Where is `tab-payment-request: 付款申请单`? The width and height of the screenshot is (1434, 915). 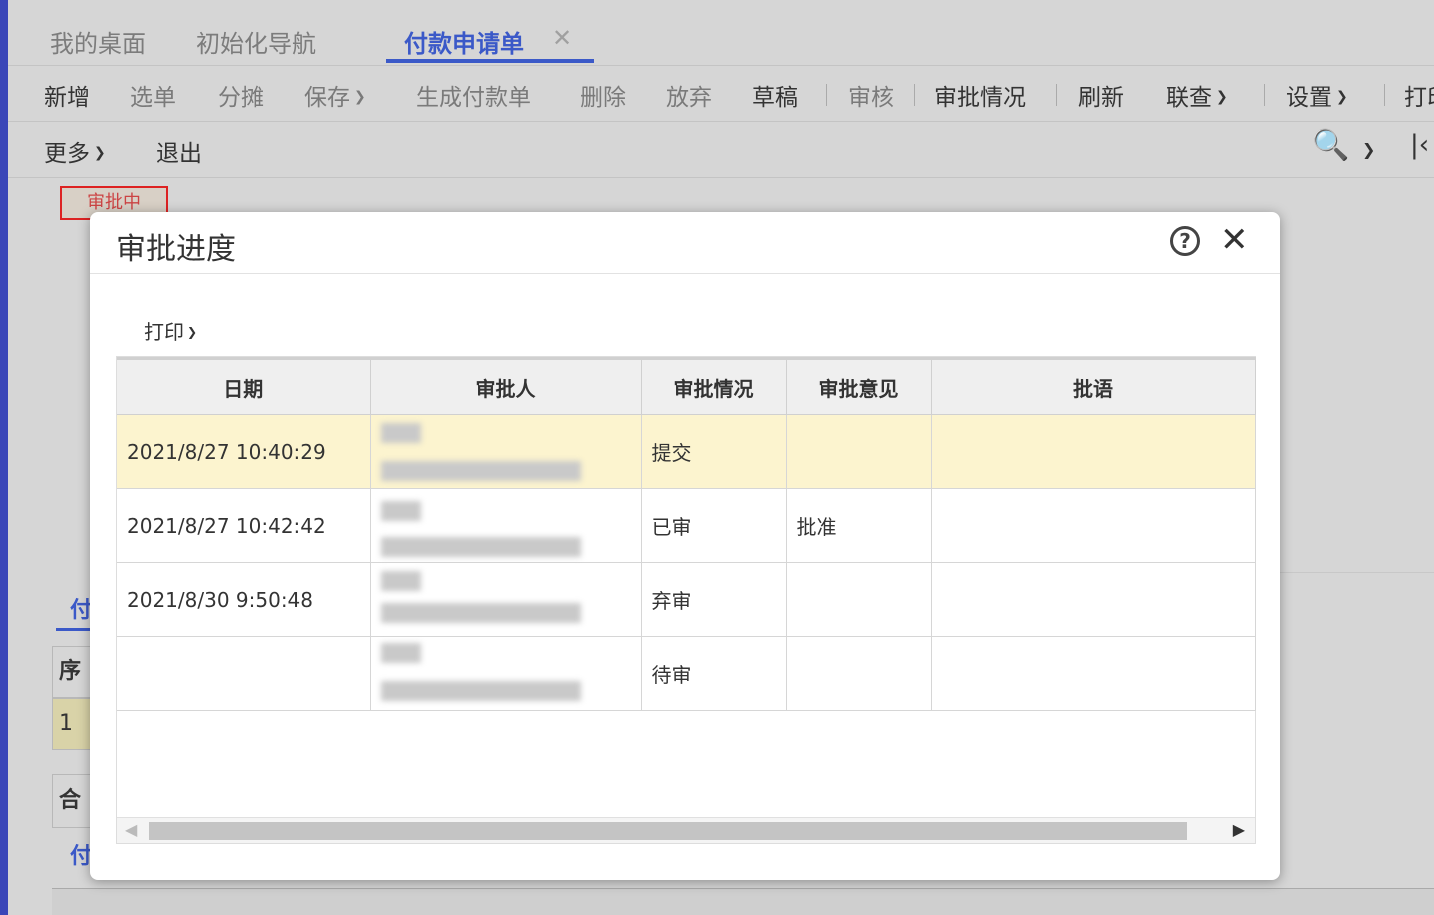
tab-payment-request: 付款申请单 is located at coordinates (464, 41).